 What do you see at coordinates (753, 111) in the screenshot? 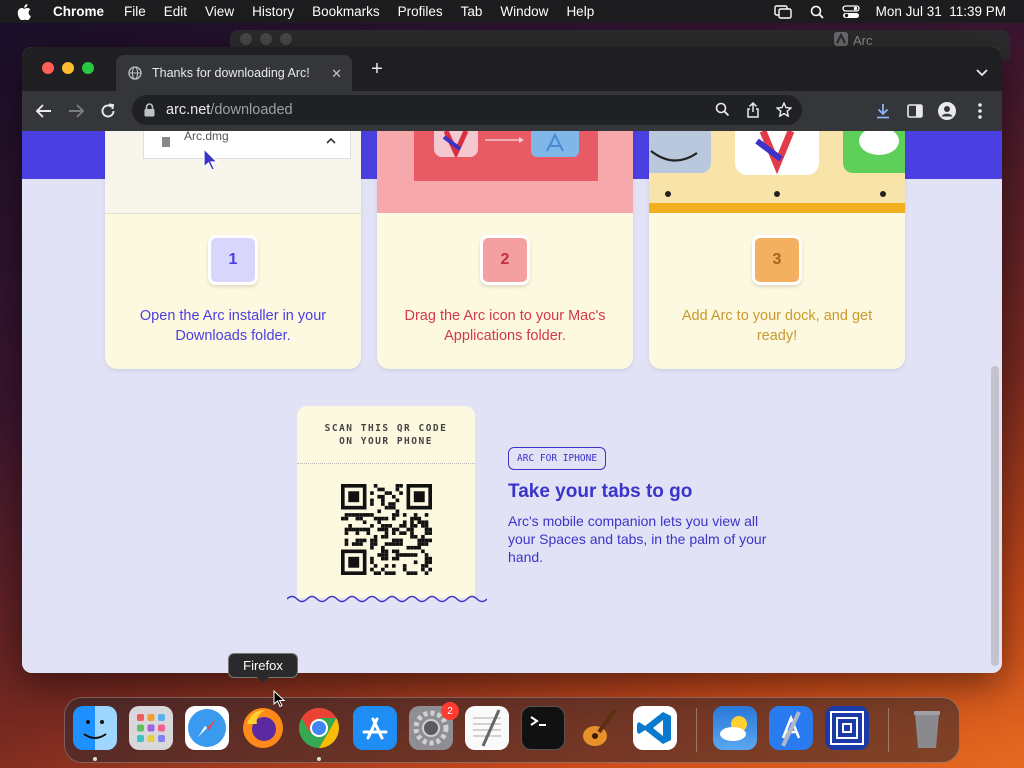
I see `share-icon` at bounding box center [753, 111].